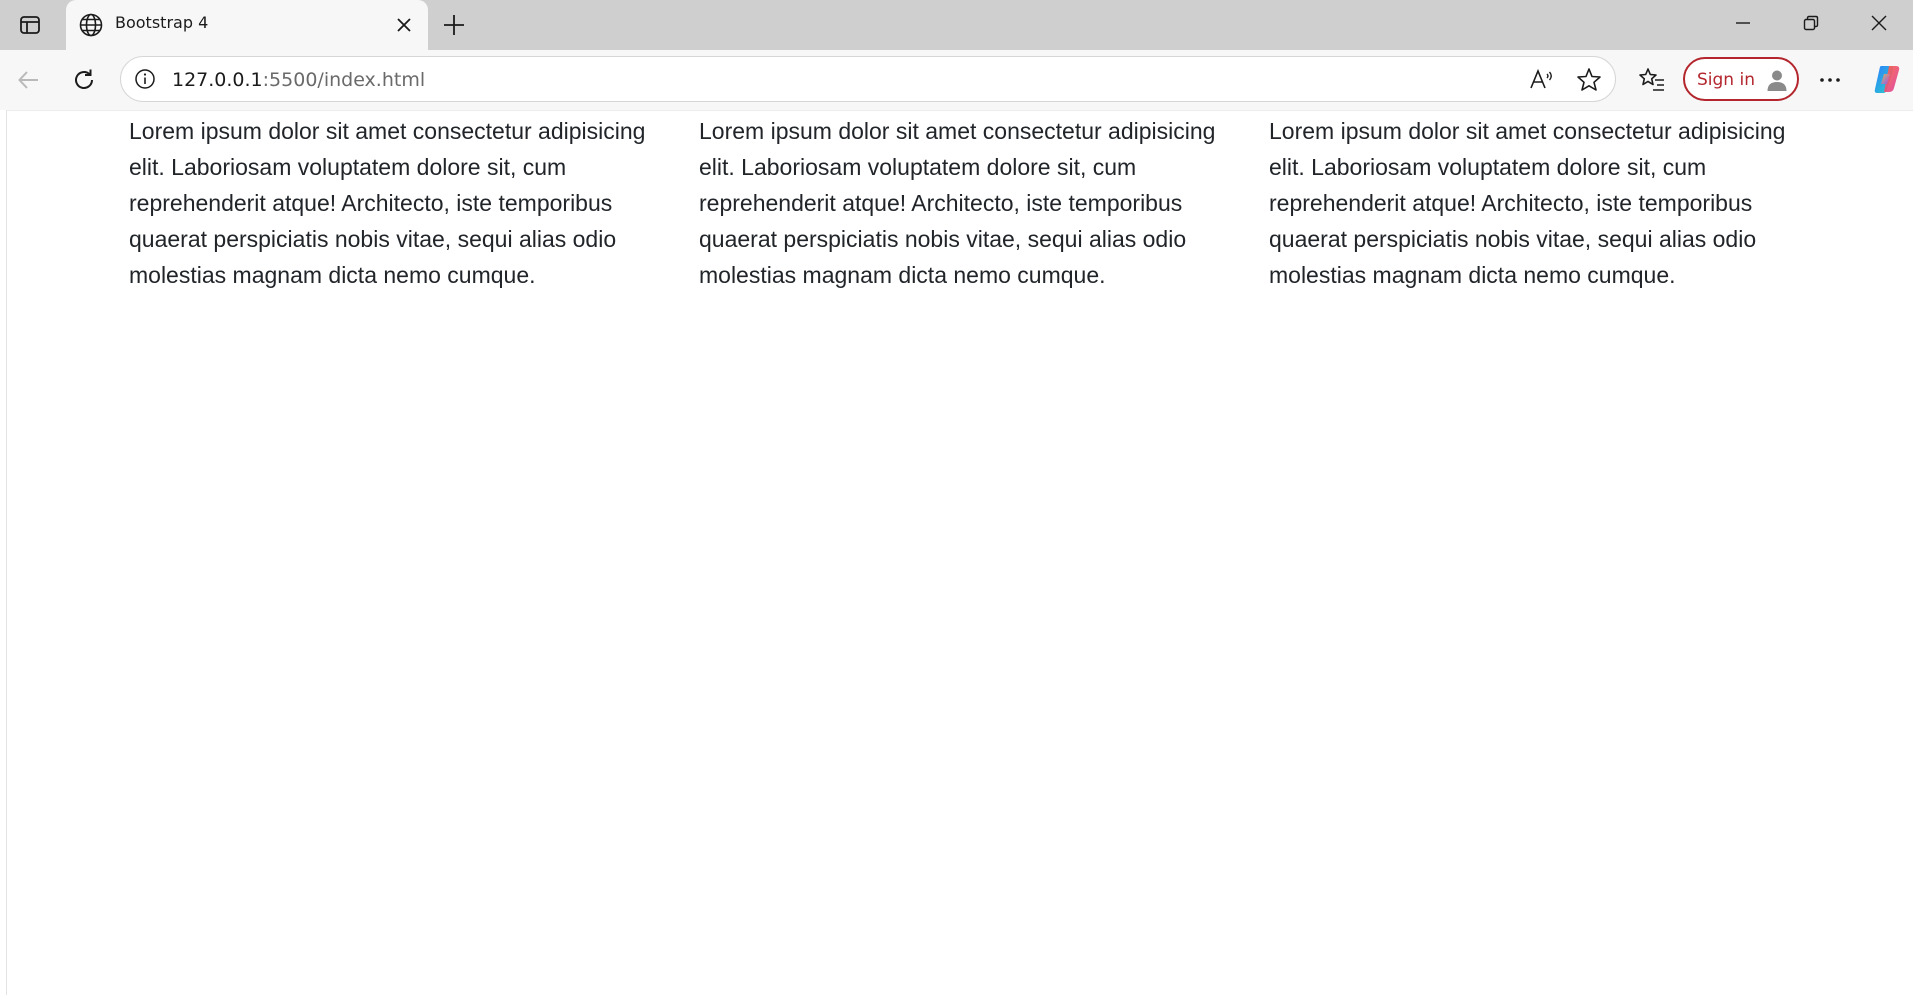 This screenshot has width=1913, height=995. I want to click on restore-icon, so click(1811, 23).